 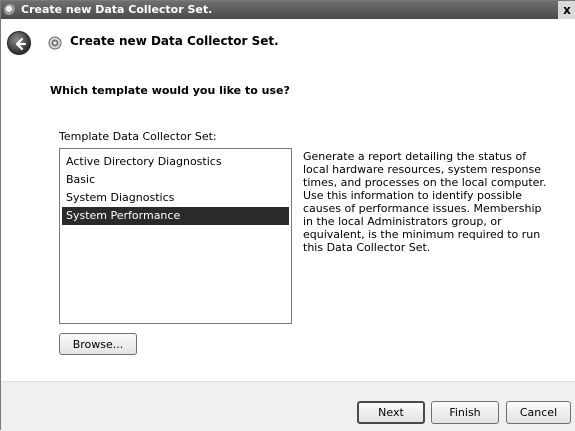 What do you see at coordinates (138, 136) in the screenshot?
I see `template-list-label: Template Data Collector Set:` at bounding box center [138, 136].